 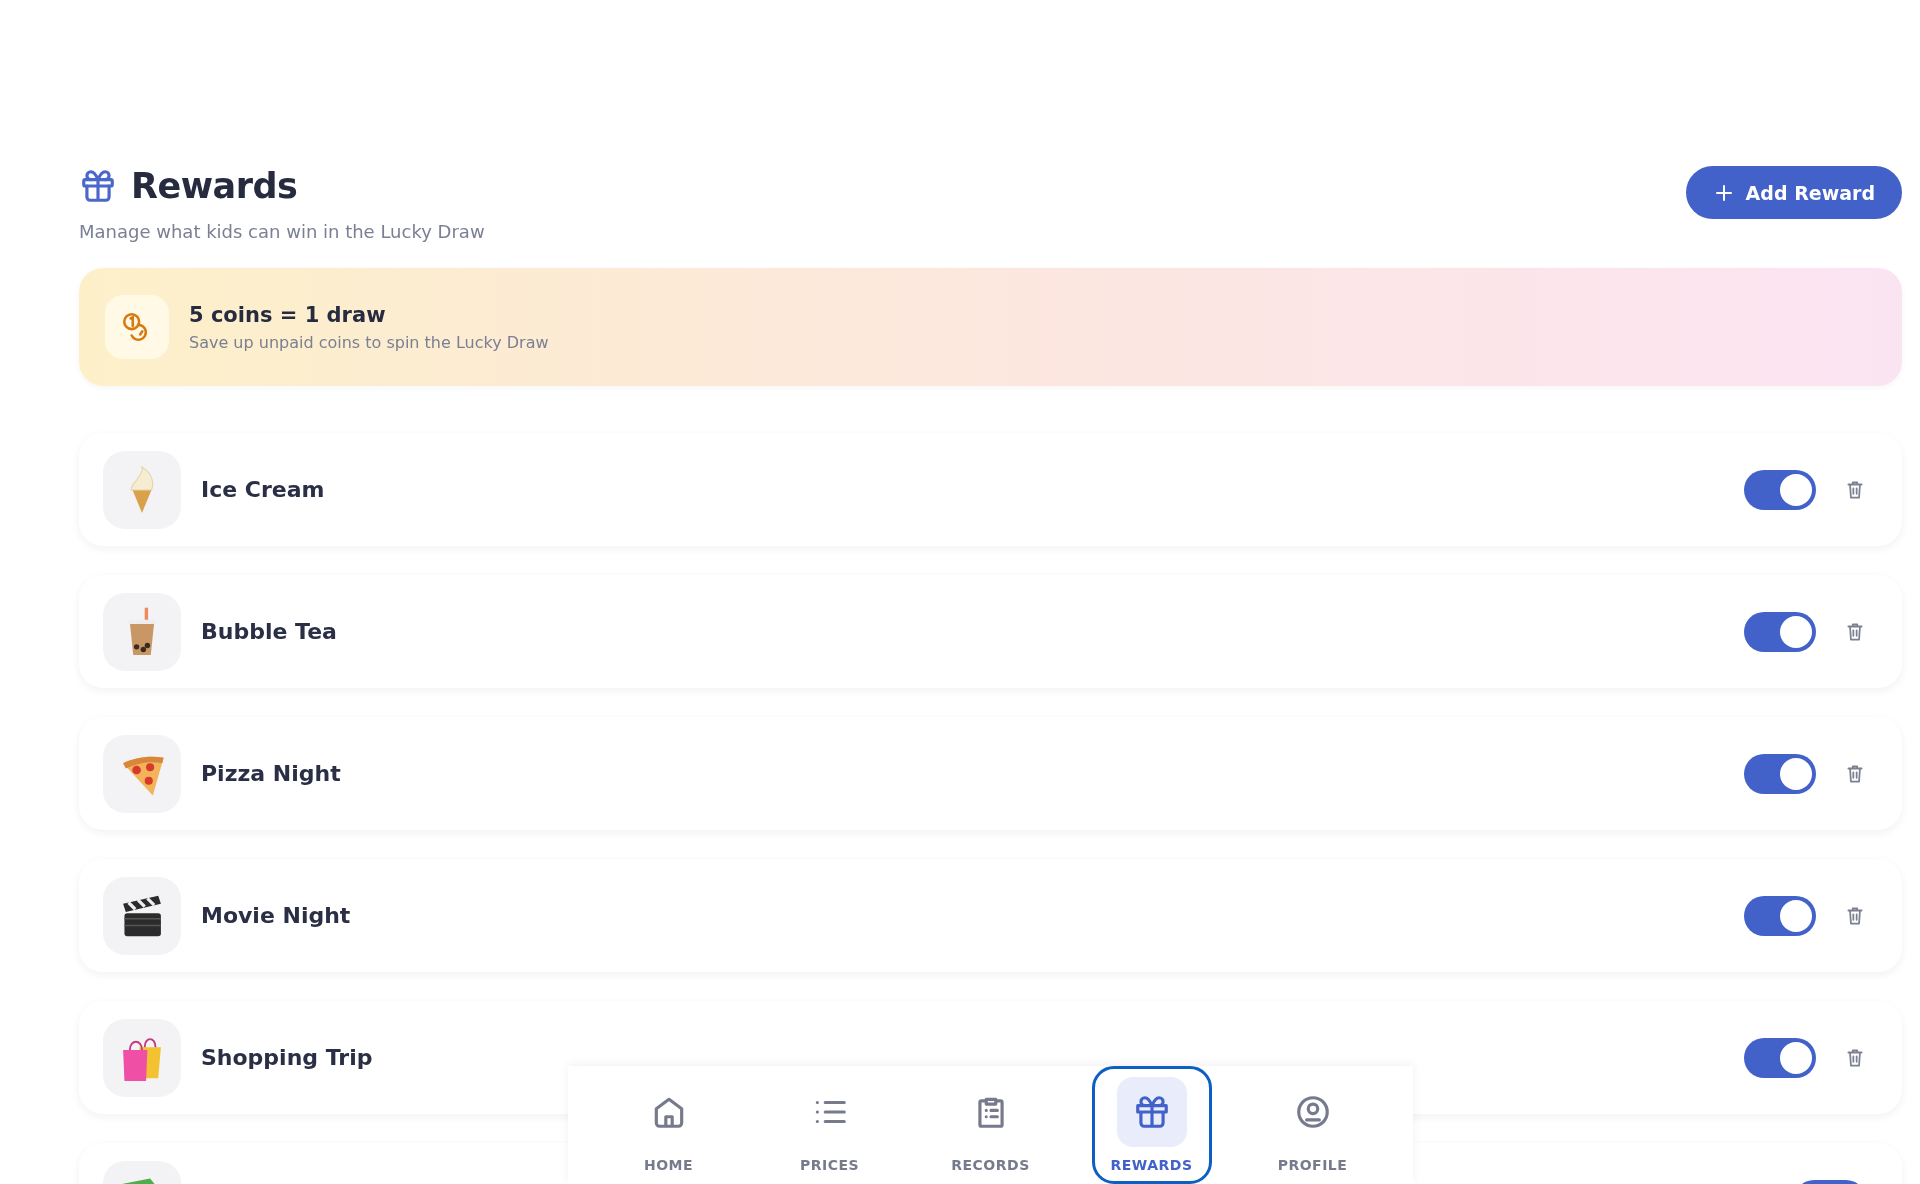 What do you see at coordinates (214, 186) in the screenshot?
I see `page-title: Rewards` at bounding box center [214, 186].